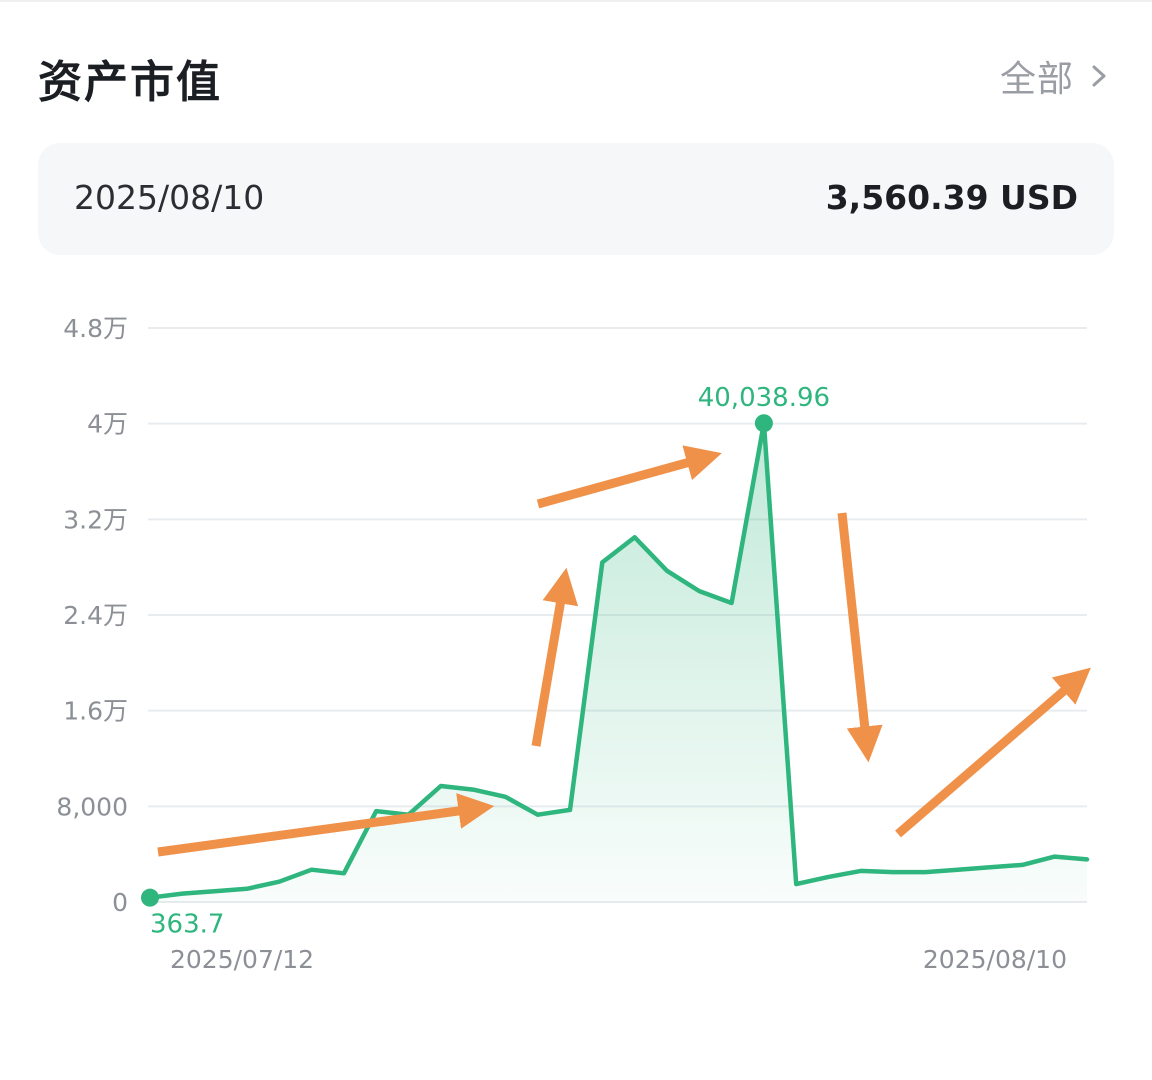  I want to click on y-tick-label: 8,000, so click(92, 806).